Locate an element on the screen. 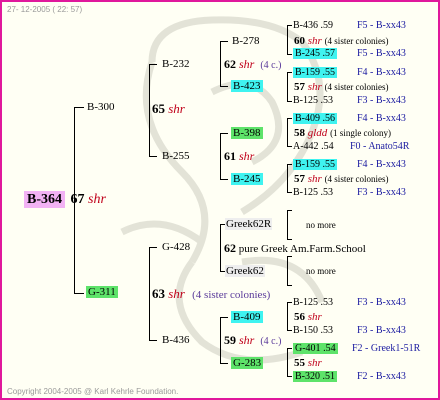 Image resolution: width=440 pixels, height=400 pixels. gen4-node: B-409 .56 is located at coordinates (315, 118).